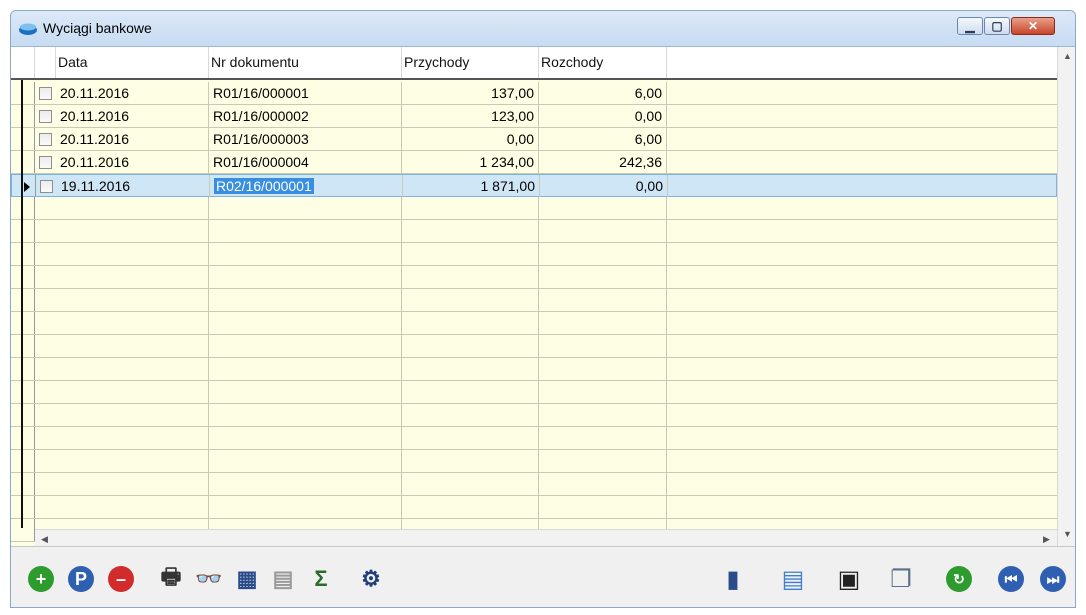 This screenshot has height=615, width=1086. I want to click on column-header-date: Data, so click(132, 62).